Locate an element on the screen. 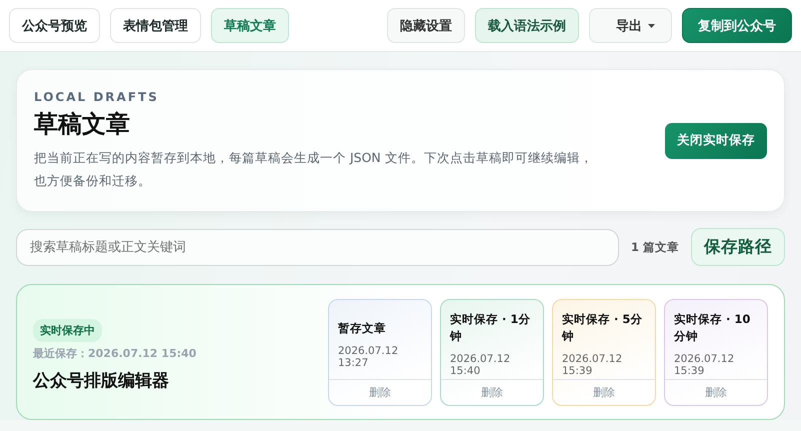  version-title: 暂存文章 is located at coordinates (362, 328).